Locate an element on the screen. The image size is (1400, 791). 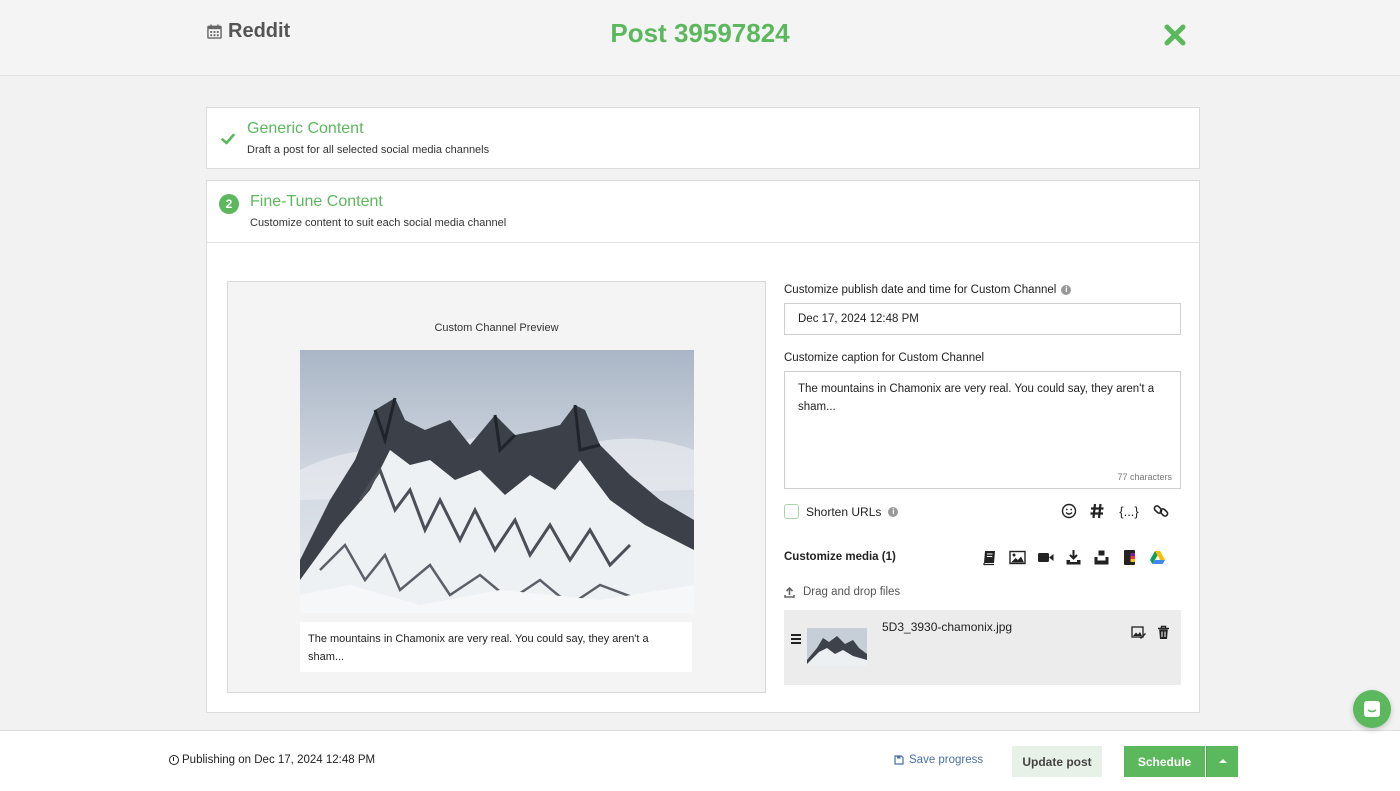
checkmark-icon is located at coordinates (228, 139).